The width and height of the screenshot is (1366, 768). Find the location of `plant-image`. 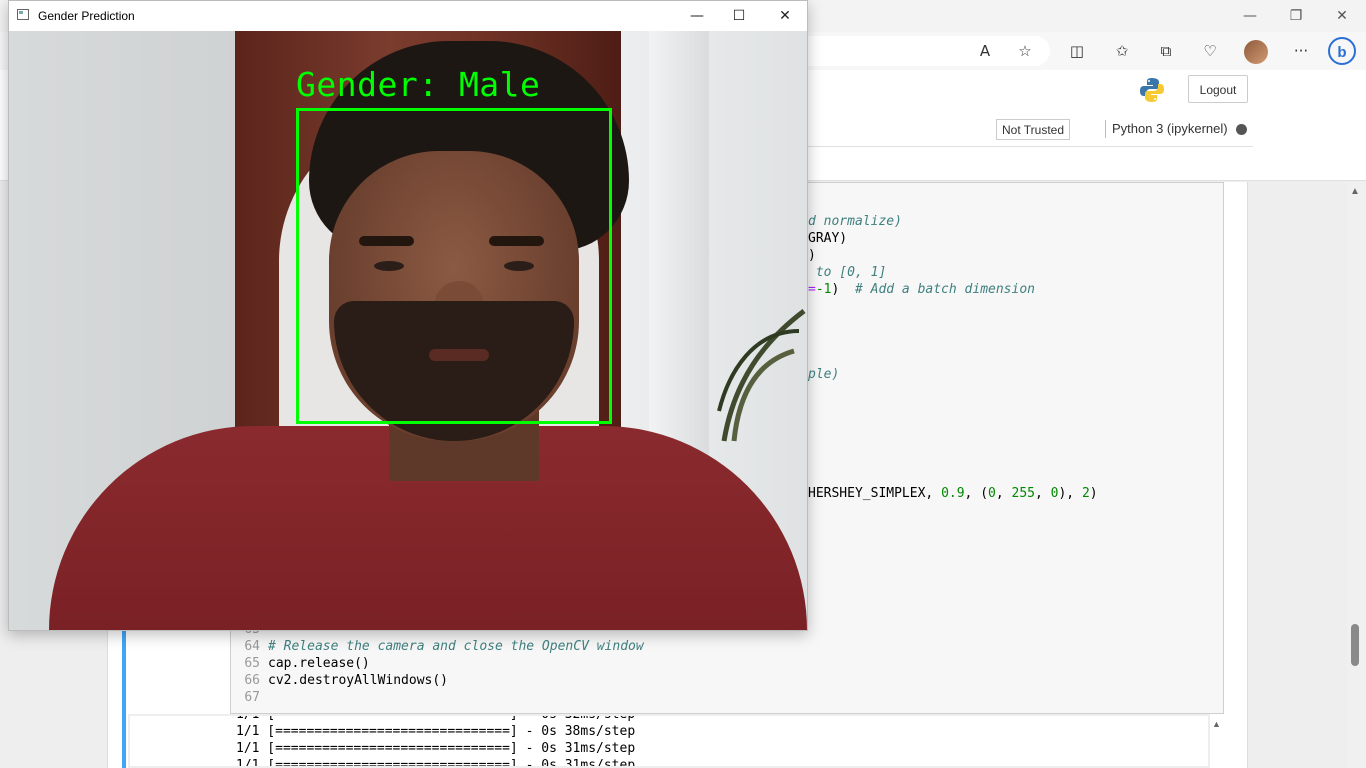

plant-image is located at coordinates (761, 375).